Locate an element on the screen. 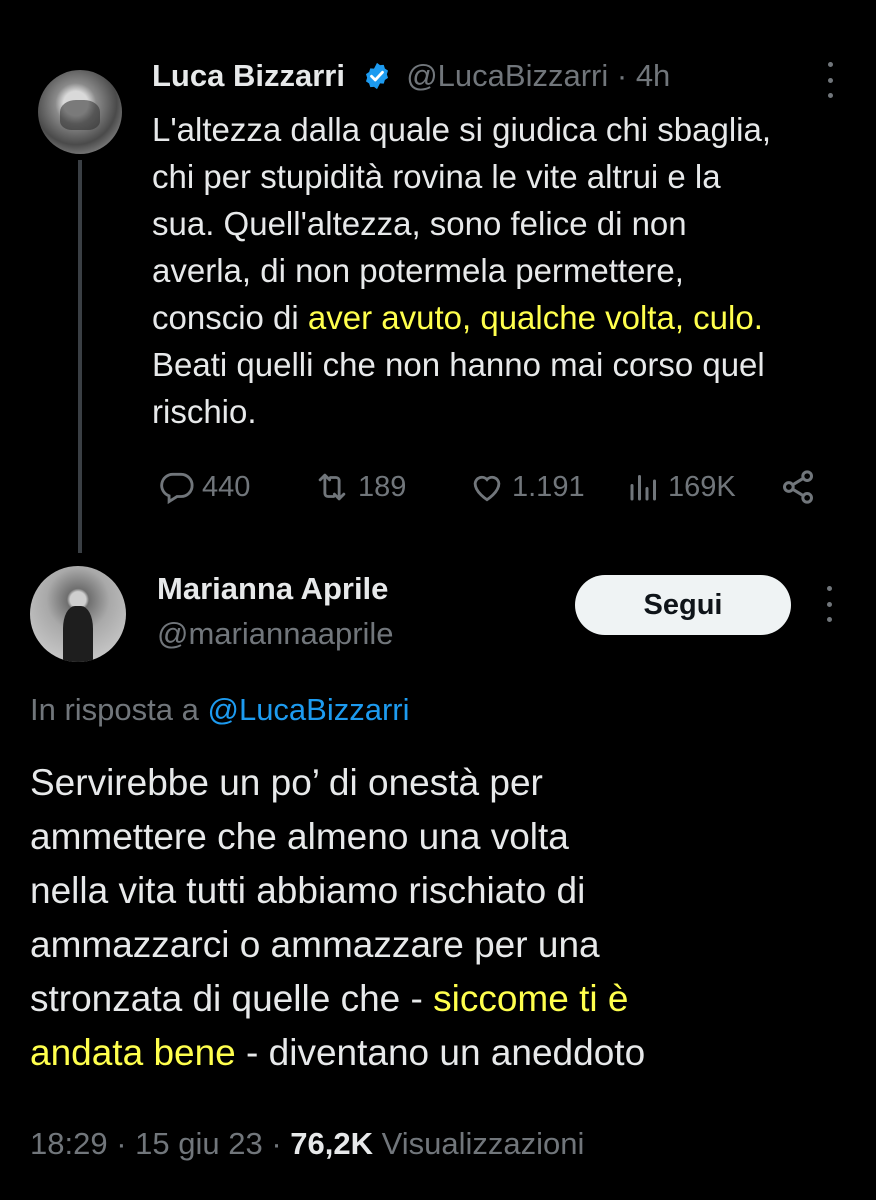 This screenshot has height=1200, width=876. reply-views-label: Visualizzazioni is located at coordinates (483, 1143).